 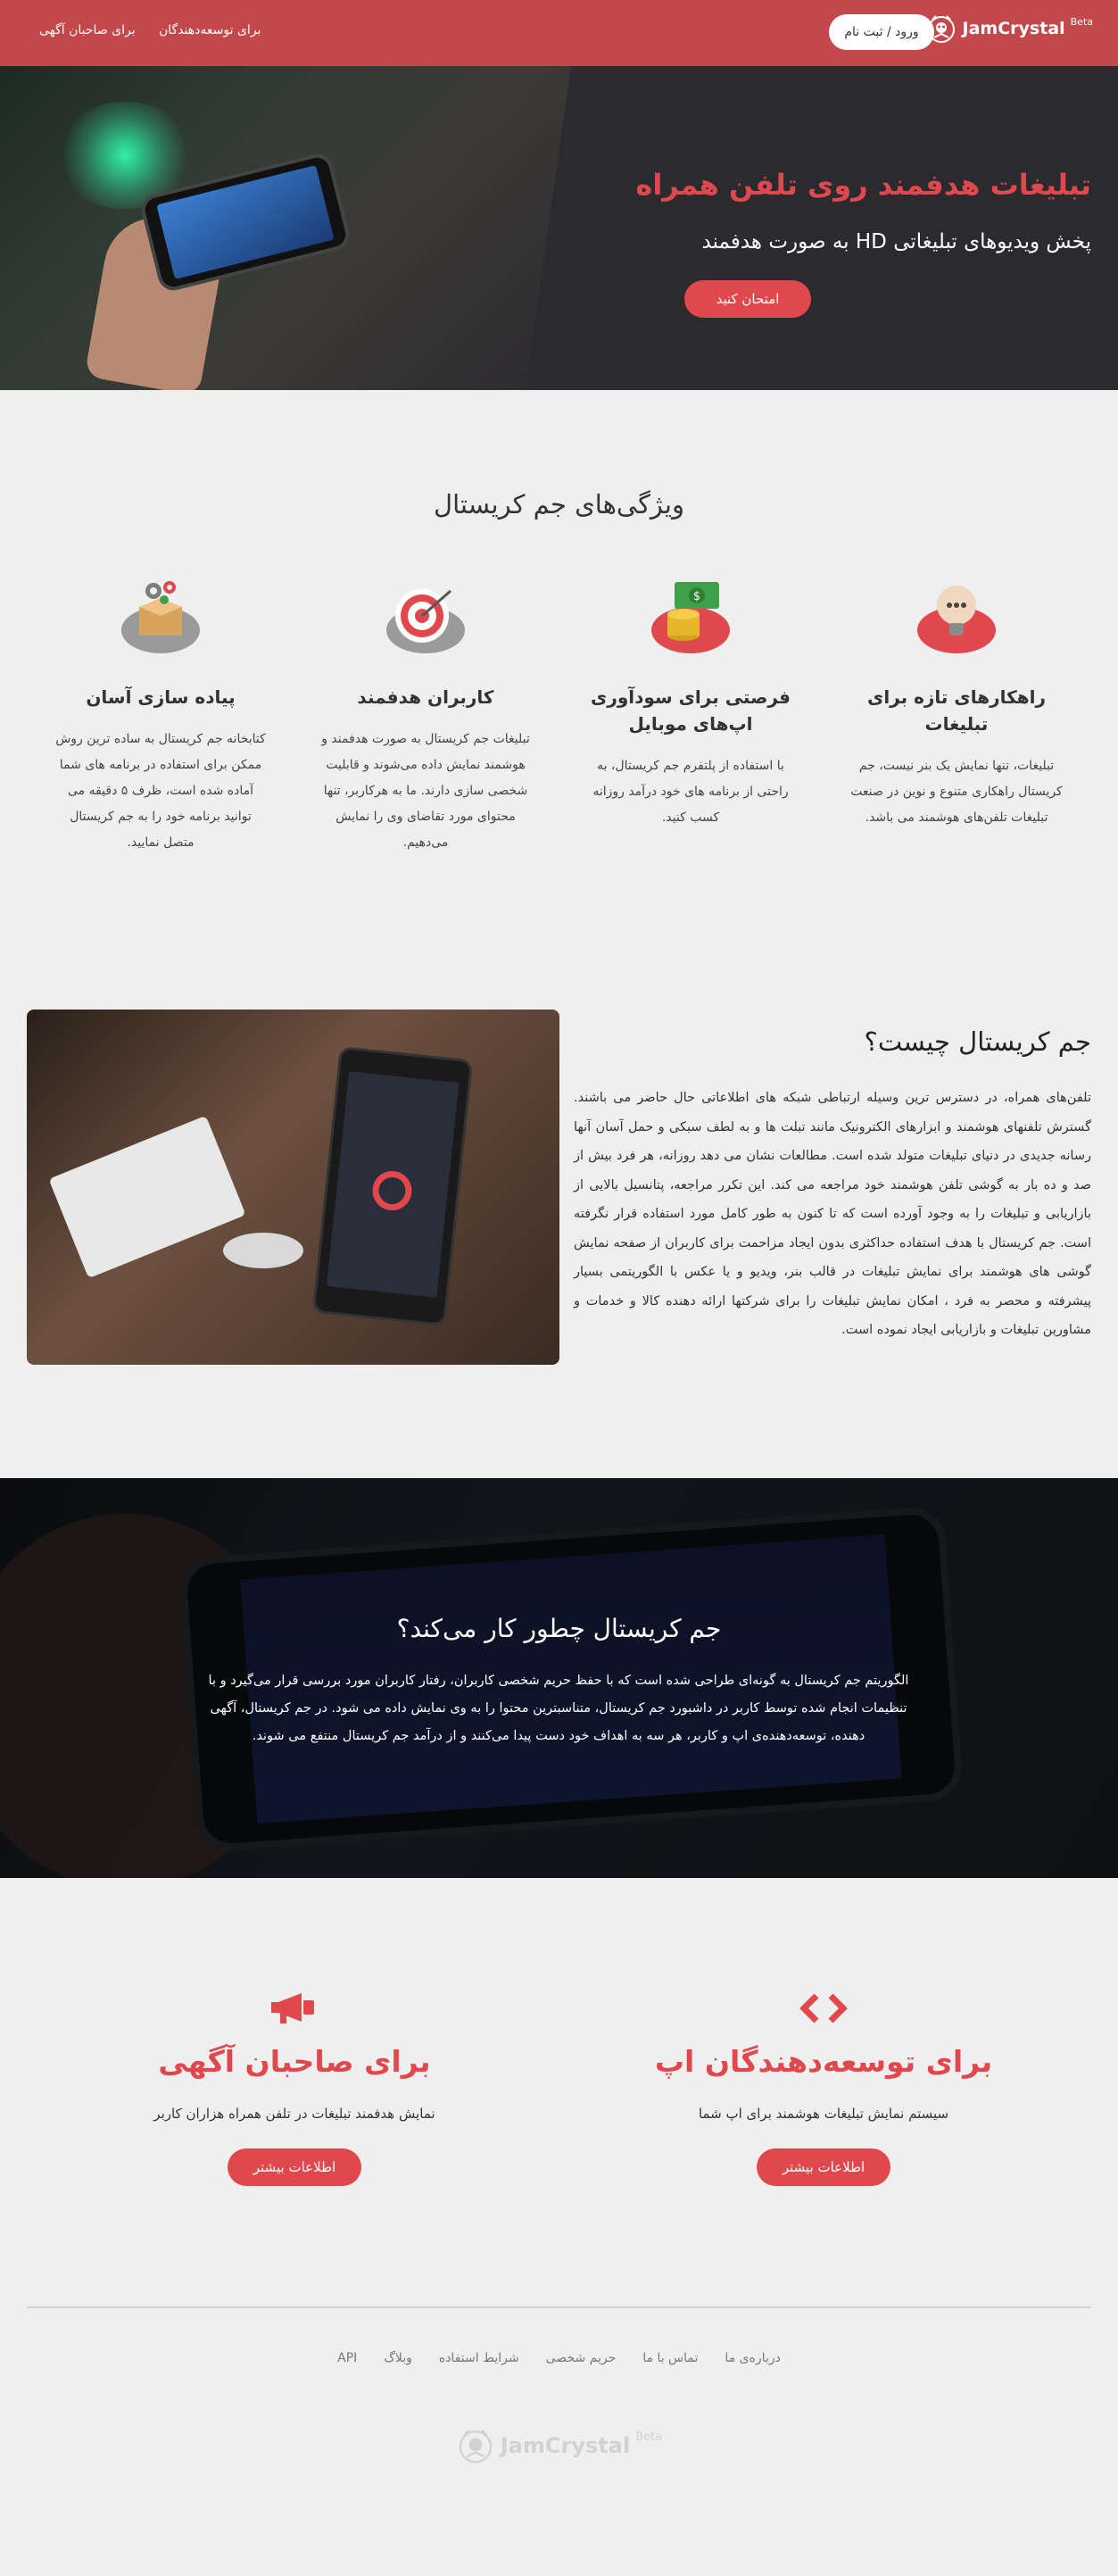 What do you see at coordinates (398, 2358) in the screenshot?
I see `footer-link-blog: وبلاگ` at bounding box center [398, 2358].